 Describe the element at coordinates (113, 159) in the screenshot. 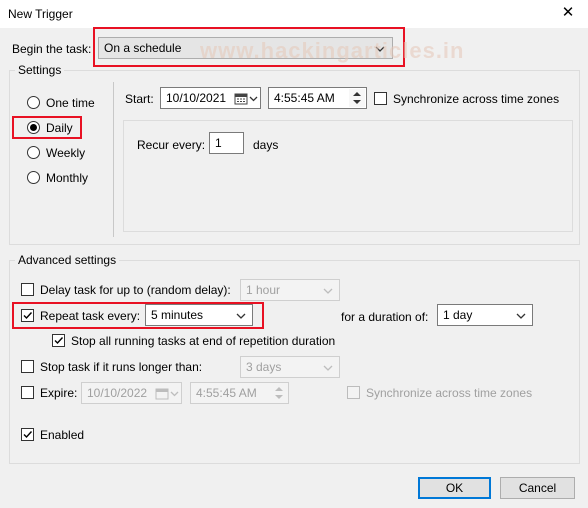

I see `settings-divider` at that location.